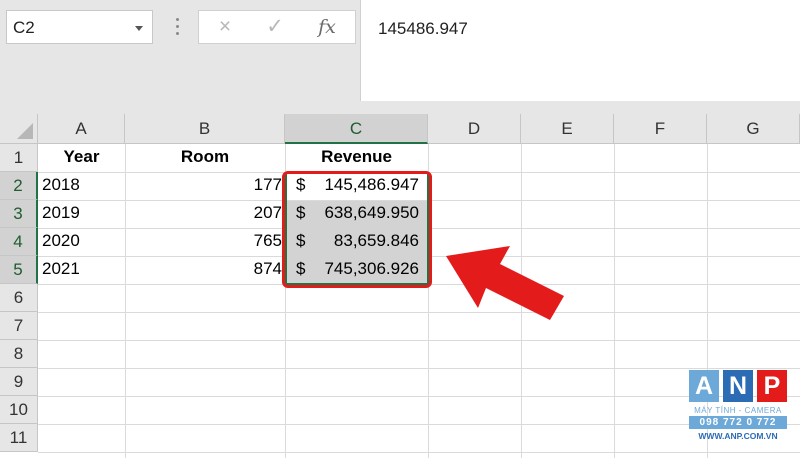 This screenshot has width=800, height=458. Describe the element at coordinates (19, 382) in the screenshot. I see `row-header-9: 9` at that location.